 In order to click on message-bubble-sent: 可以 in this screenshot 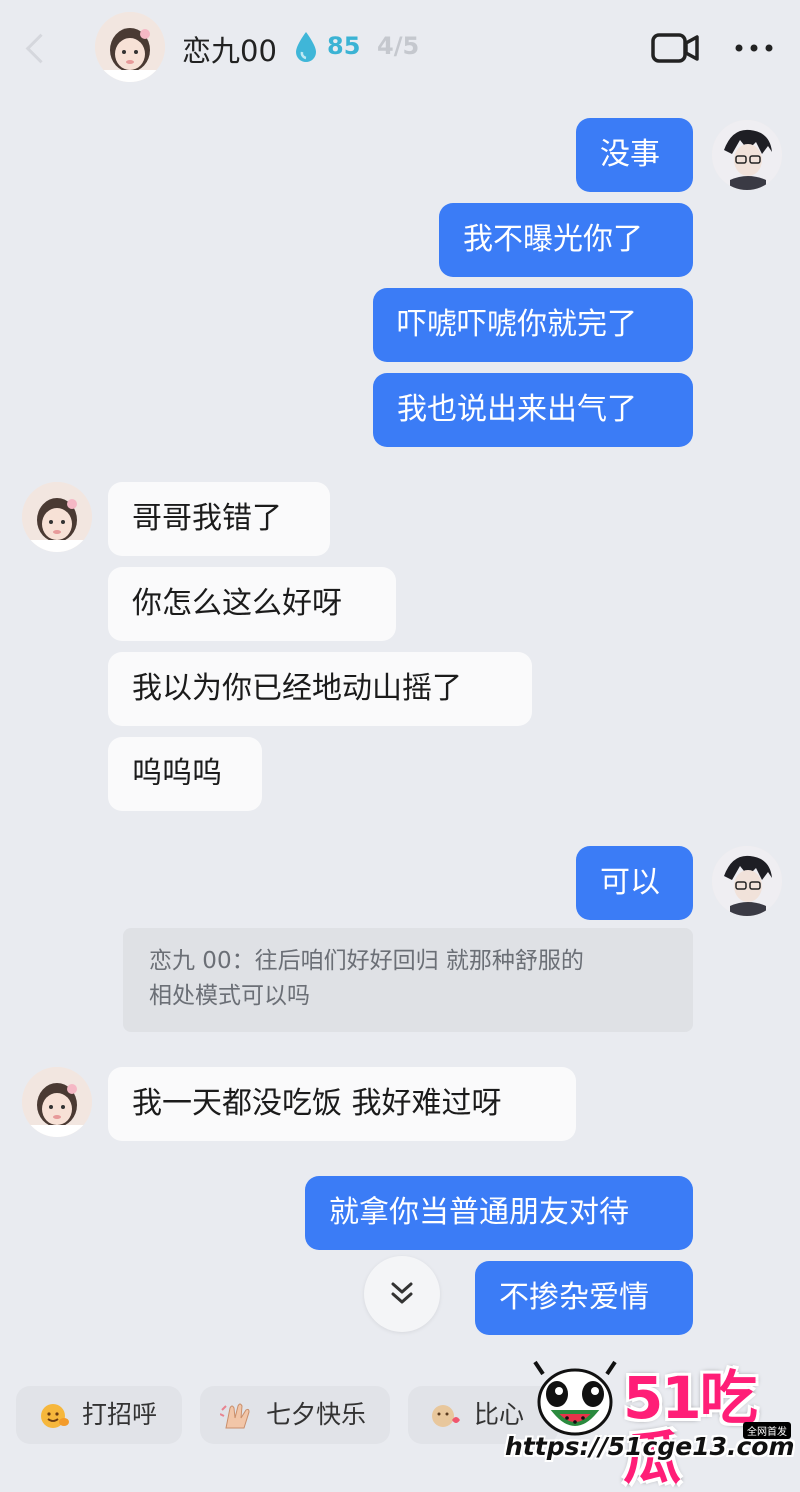, I will do `click(634, 883)`.